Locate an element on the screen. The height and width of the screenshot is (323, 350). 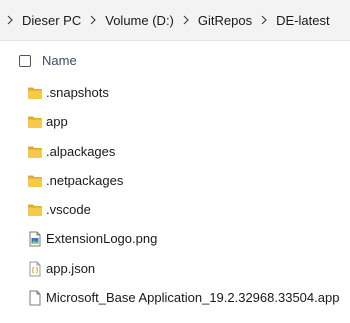
file-name: app is located at coordinates (57, 122).